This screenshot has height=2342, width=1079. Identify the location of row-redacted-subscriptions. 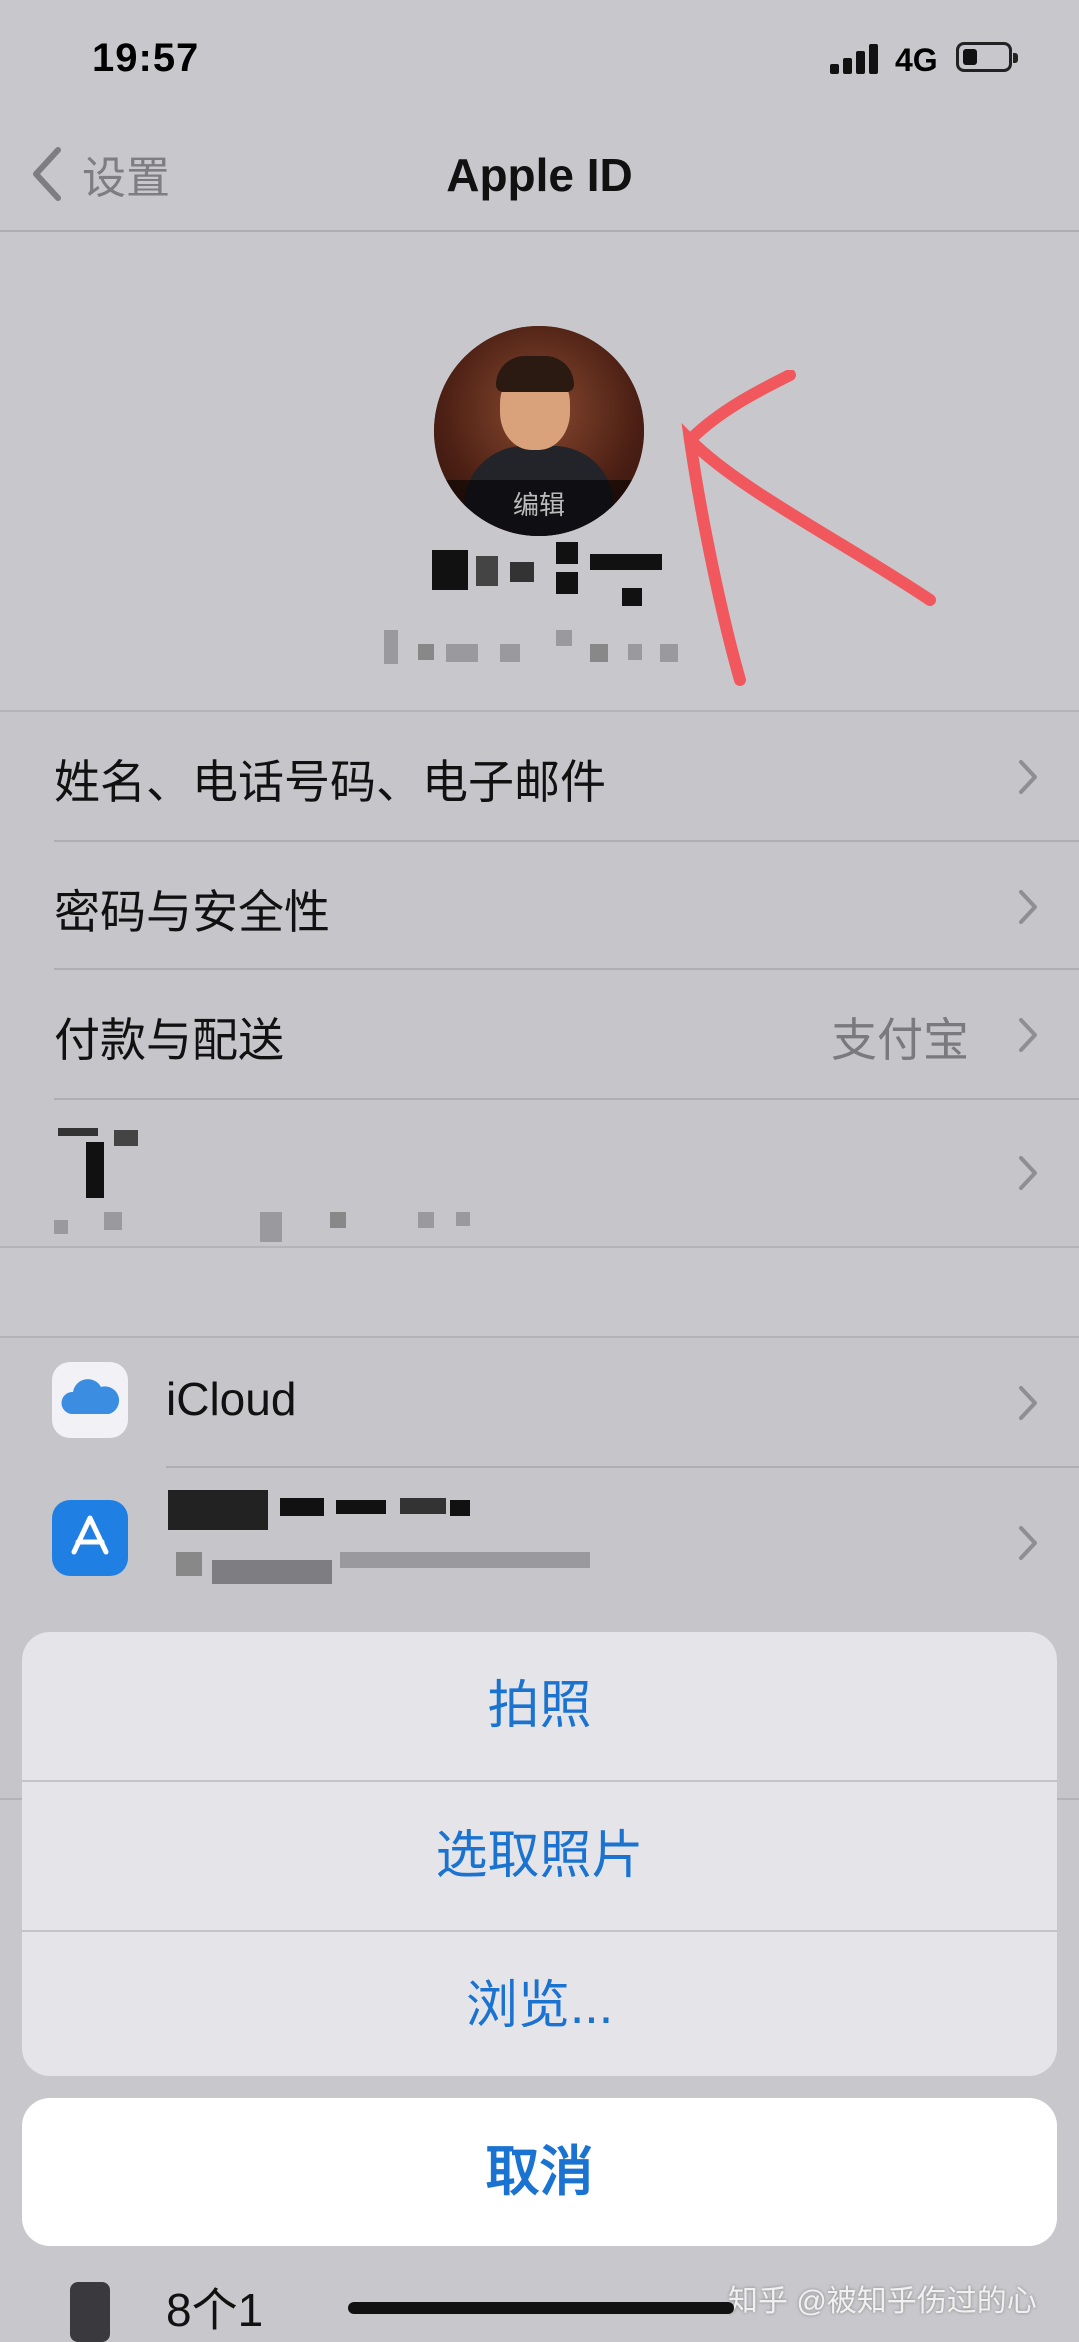
(539, 1172).